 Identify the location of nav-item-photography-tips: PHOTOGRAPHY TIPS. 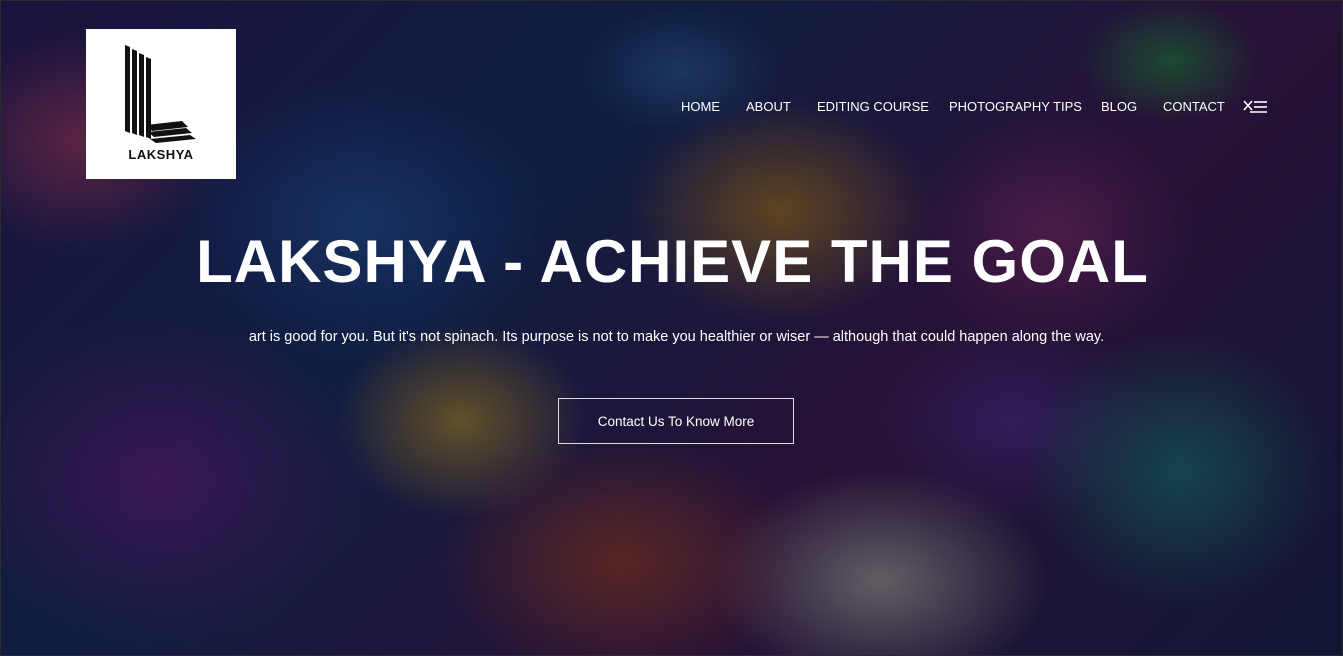
(1015, 106).